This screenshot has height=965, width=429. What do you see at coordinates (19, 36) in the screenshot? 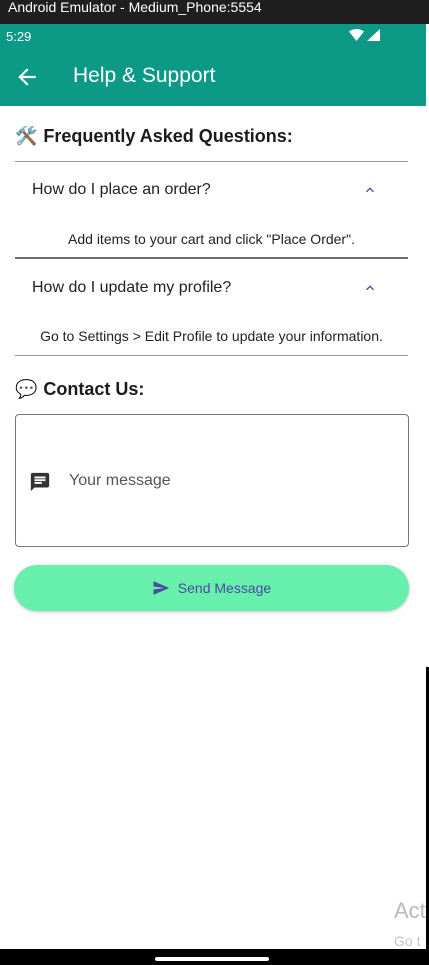
I see `status-time: 5:29` at bounding box center [19, 36].